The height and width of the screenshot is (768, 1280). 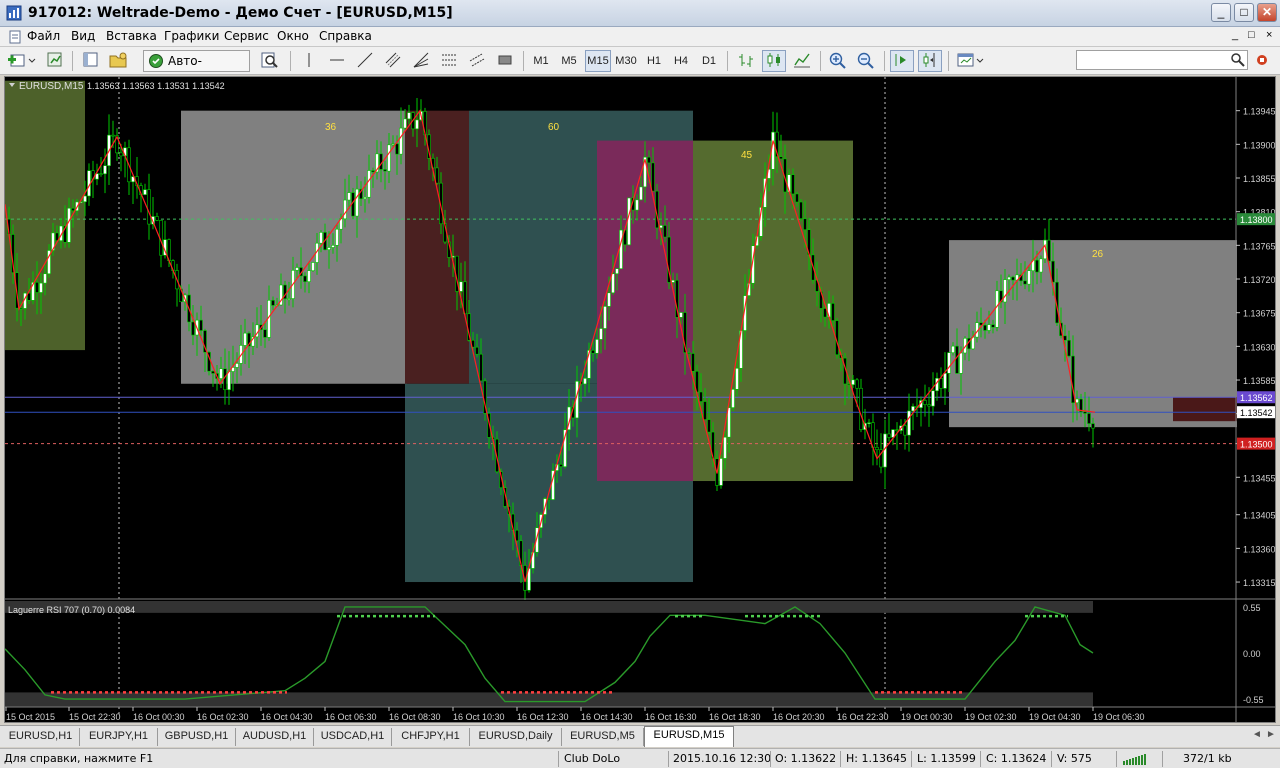 I want to click on autoscroll-icon, so click(x=900, y=60).